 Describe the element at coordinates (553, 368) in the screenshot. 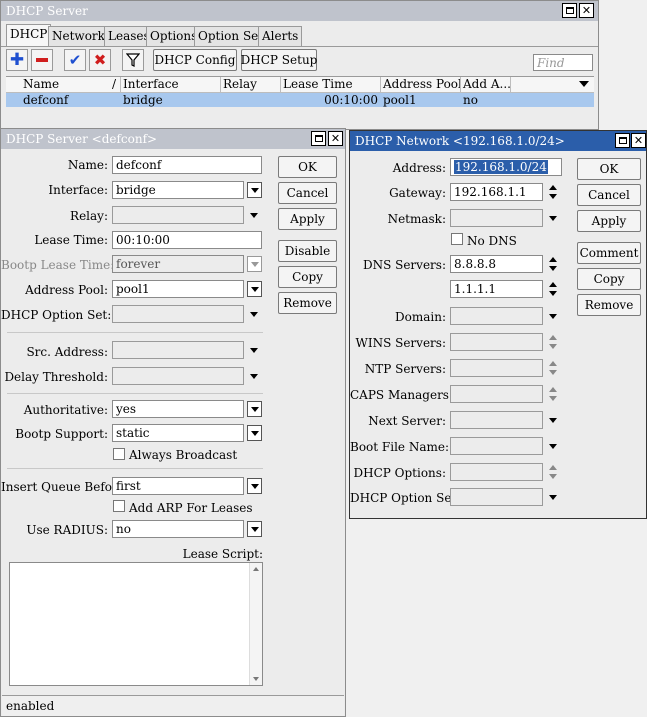

I see `ntp-servers-stepper` at that location.